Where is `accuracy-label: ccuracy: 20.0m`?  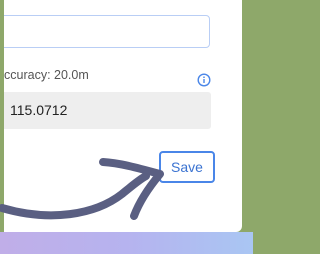
accuracy-label: ccuracy: 20.0m is located at coordinates (46, 75).